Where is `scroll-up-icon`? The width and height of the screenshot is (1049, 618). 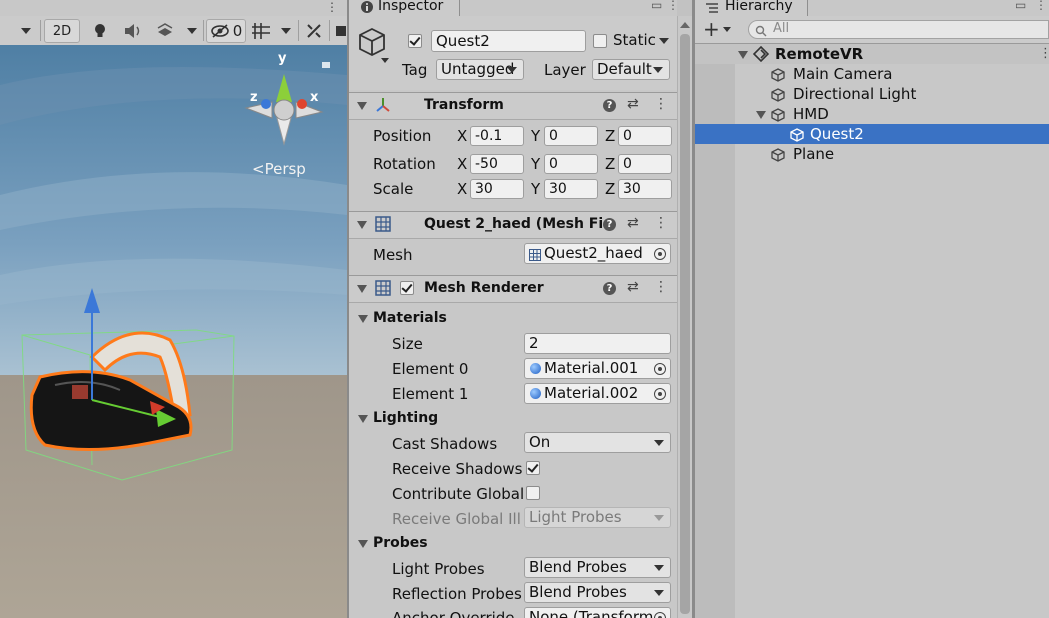 scroll-up-icon is located at coordinates (685, 25).